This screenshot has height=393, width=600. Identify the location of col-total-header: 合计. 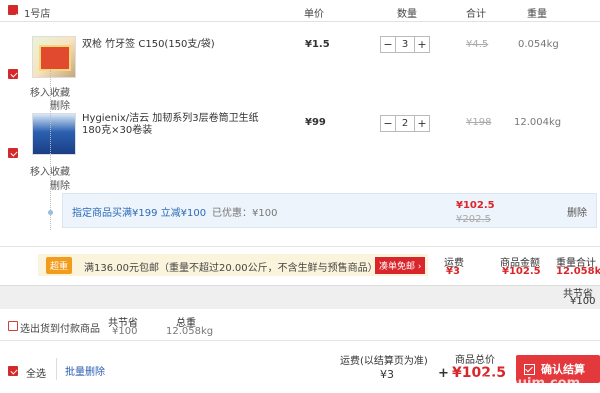
(476, 14).